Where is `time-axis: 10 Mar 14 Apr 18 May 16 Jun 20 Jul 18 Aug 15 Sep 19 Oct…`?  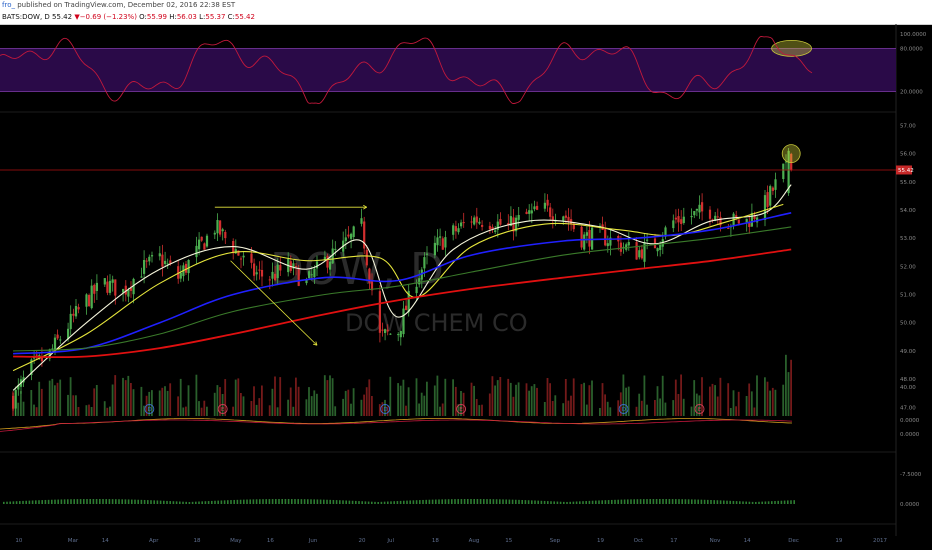
time-axis: 10 Mar 14 Apr 18 May 16 Jun 20 Jul 18 Aug 15 Sep 19 Oct… is located at coordinates (451, 541).